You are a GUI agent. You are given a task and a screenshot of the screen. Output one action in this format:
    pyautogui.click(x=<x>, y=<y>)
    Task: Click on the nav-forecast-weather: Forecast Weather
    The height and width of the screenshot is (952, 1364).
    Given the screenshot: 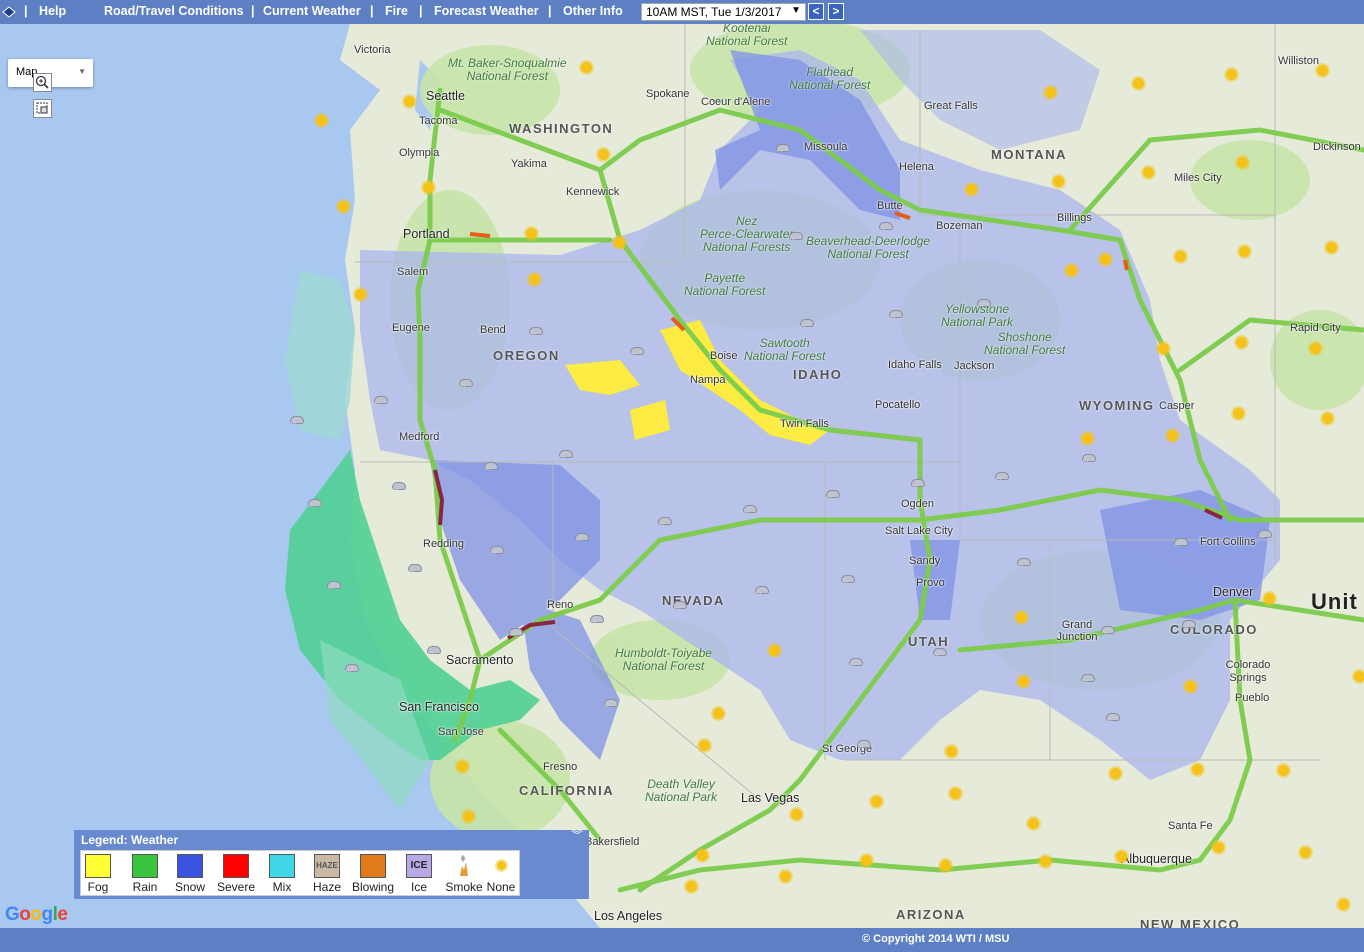 What is the action you would take?
    pyautogui.click(x=486, y=11)
    